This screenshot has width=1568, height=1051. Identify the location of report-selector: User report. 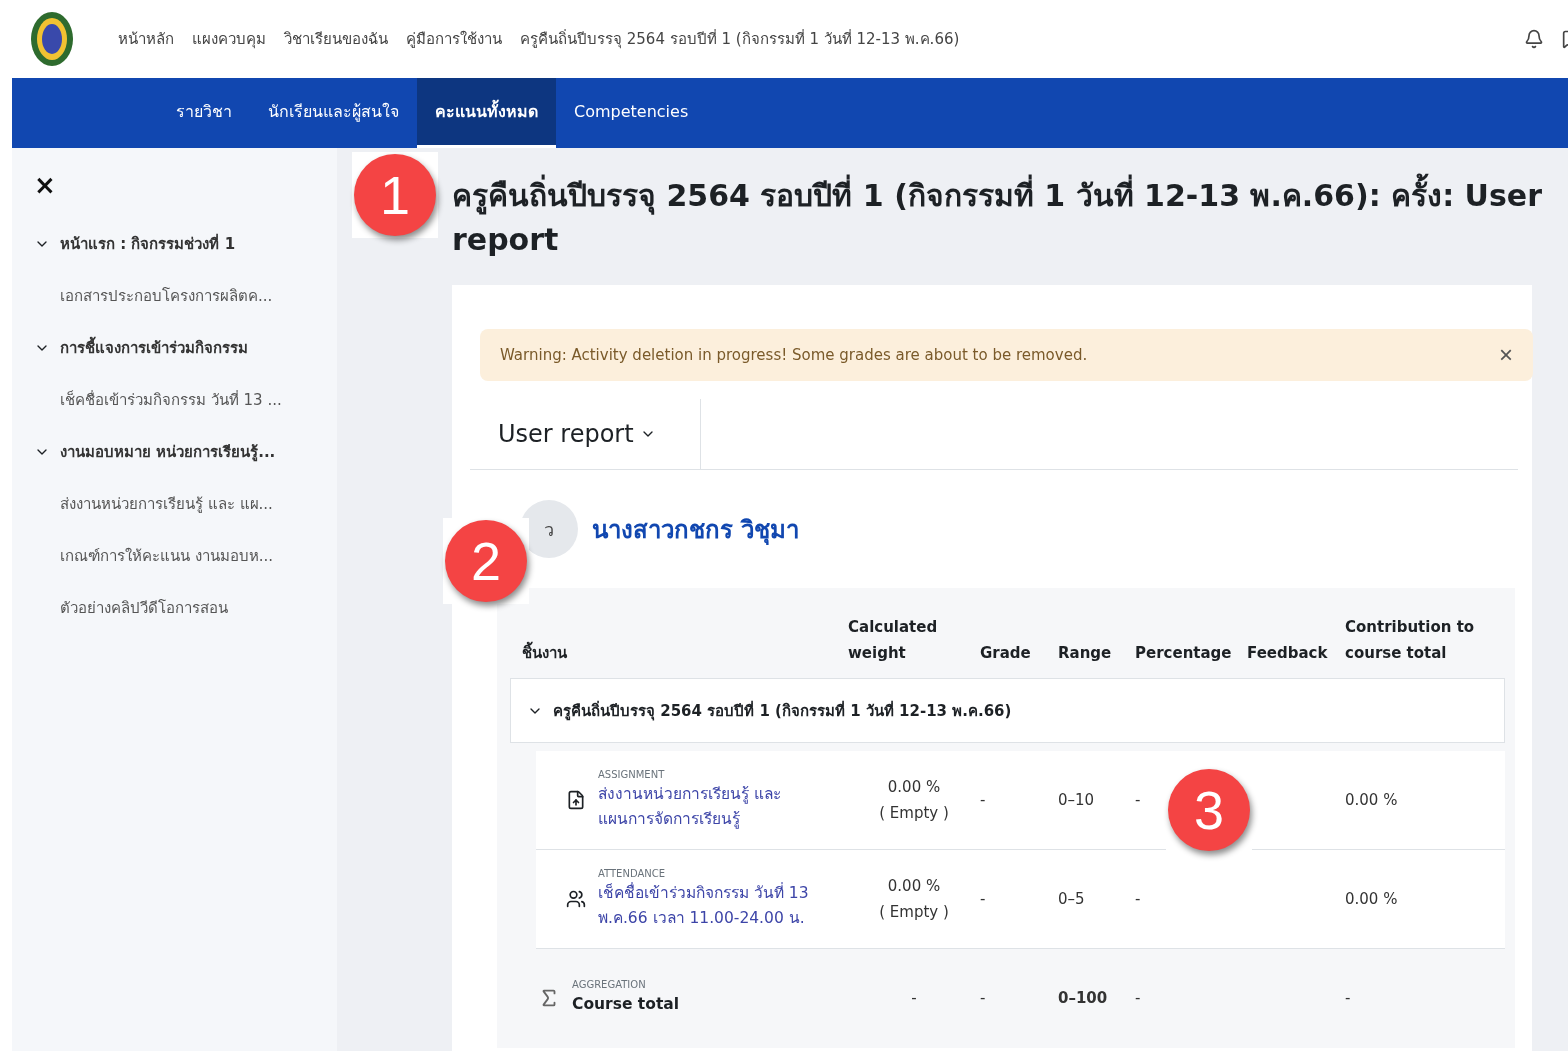
(599, 434).